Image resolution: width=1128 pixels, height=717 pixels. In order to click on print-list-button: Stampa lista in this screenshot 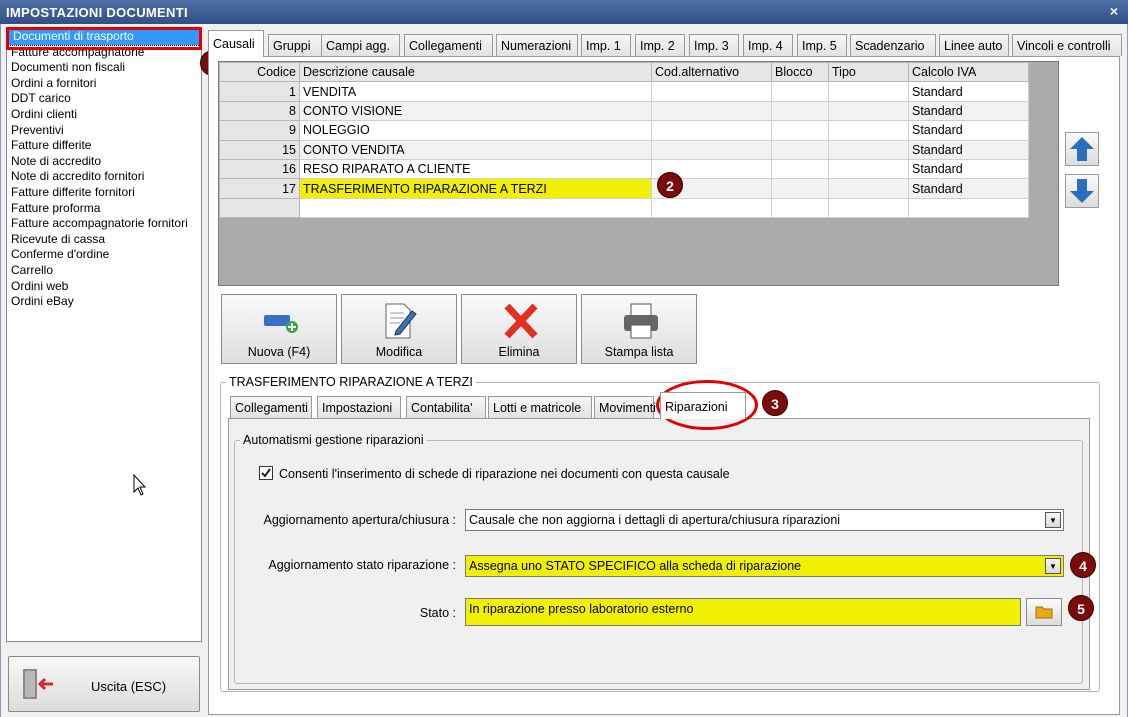, I will do `click(639, 329)`.